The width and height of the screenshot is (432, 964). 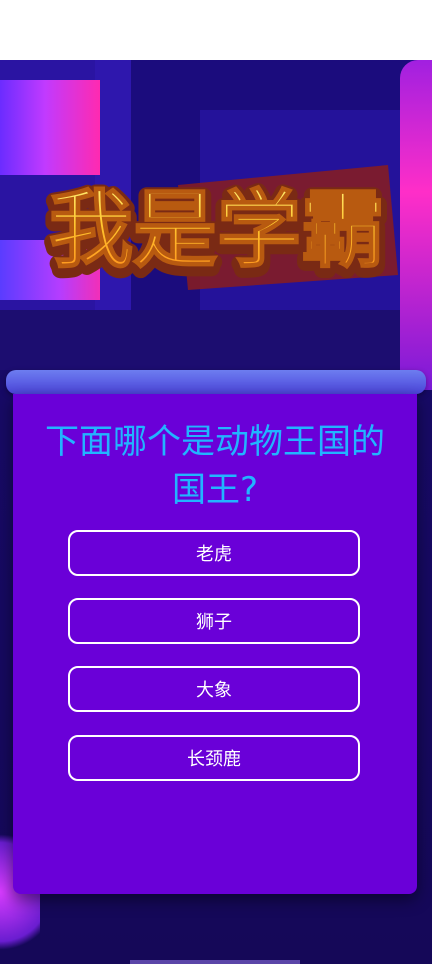 I want to click on answer-option-label: 大象, so click(x=214, y=690).